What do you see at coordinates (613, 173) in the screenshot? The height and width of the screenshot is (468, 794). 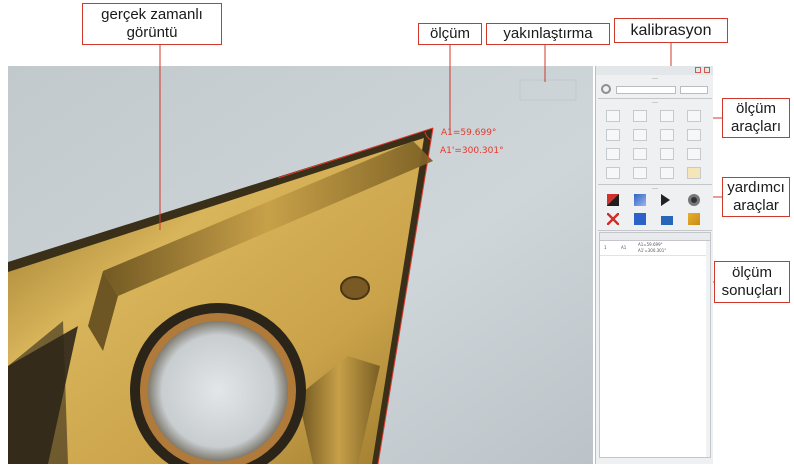 I see `tool-arc` at bounding box center [613, 173].